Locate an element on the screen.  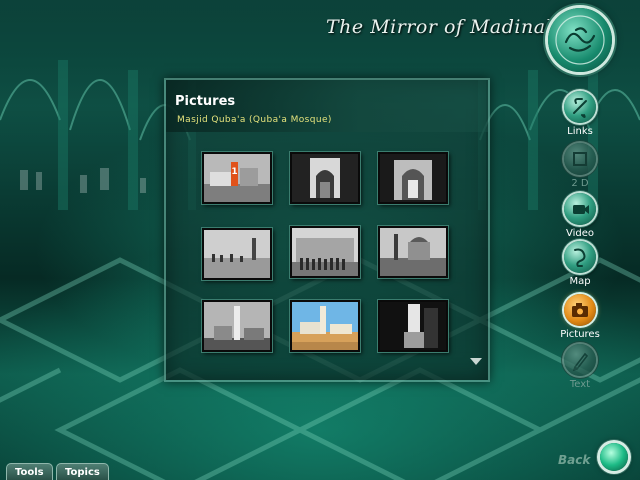
tools-tab: Tools is located at coordinates (29, 471).